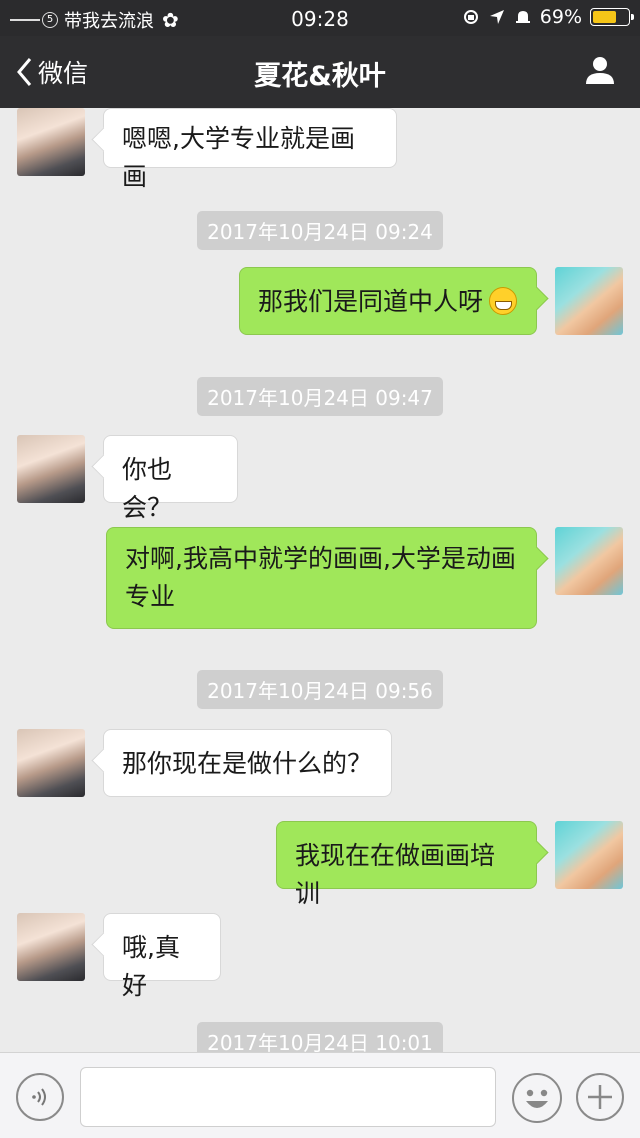 The width and height of the screenshot is (640, 1138). I want to click on message-text: 我现在在做画画培训, so click(395, 874).